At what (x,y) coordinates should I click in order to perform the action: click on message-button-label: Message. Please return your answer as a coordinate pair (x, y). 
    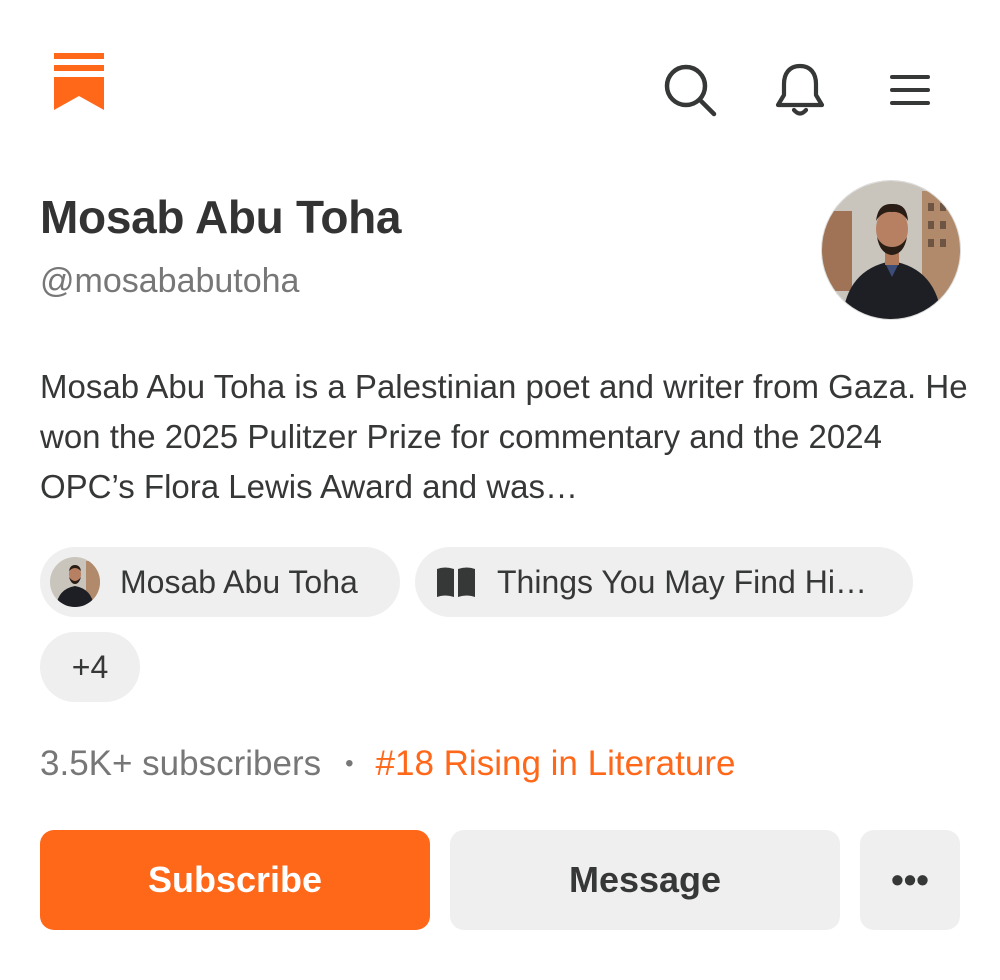
    Looking at the image, I should click on (645, 879).